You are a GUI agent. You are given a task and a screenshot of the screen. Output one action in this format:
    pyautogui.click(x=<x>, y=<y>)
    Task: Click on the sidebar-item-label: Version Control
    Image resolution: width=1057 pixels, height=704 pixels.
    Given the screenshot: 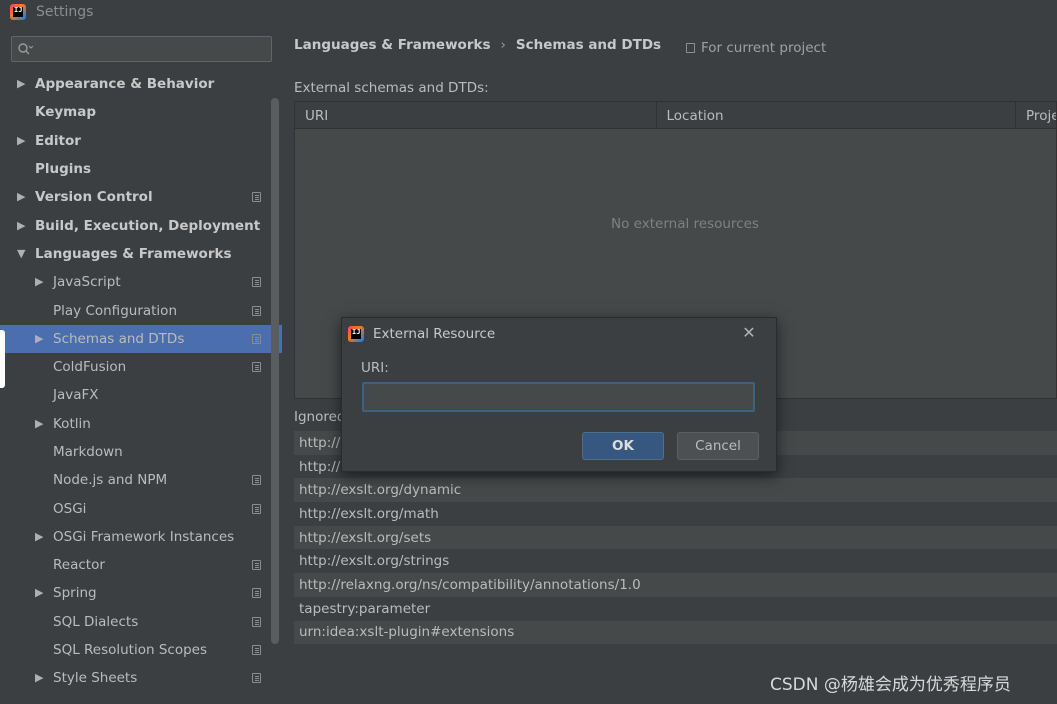 What is the action you would take?
    pyautogui.click(x=94, y=197)
    